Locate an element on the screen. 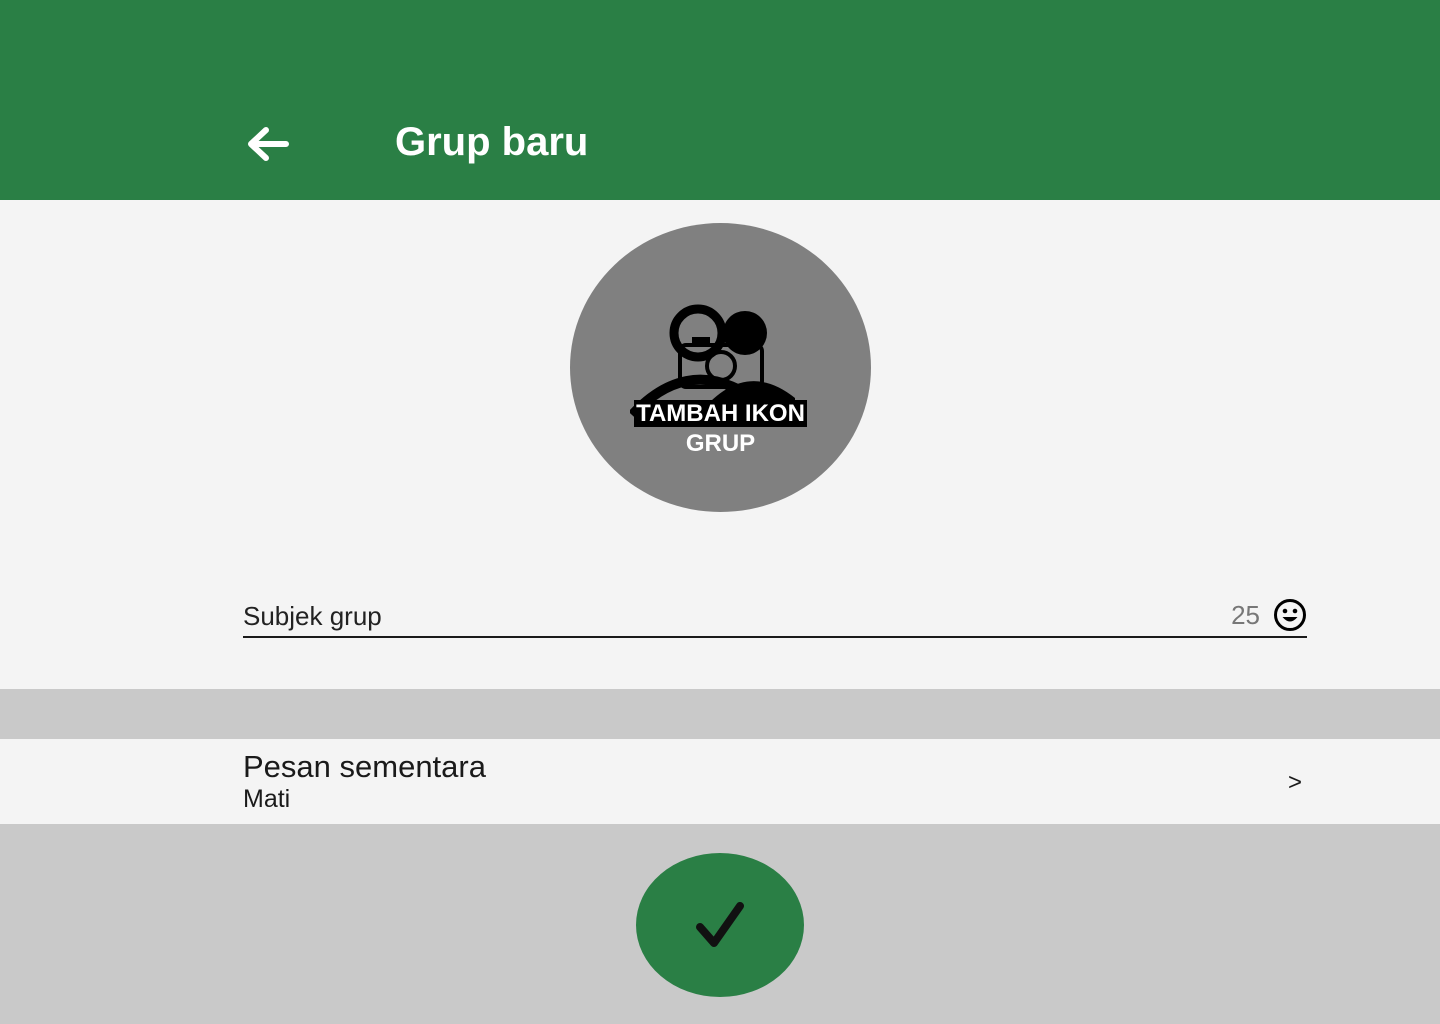 Image resolution: width=1440 pixels, height=1024 pixels. arrow-left-icon is located at coordinates (268, 144).